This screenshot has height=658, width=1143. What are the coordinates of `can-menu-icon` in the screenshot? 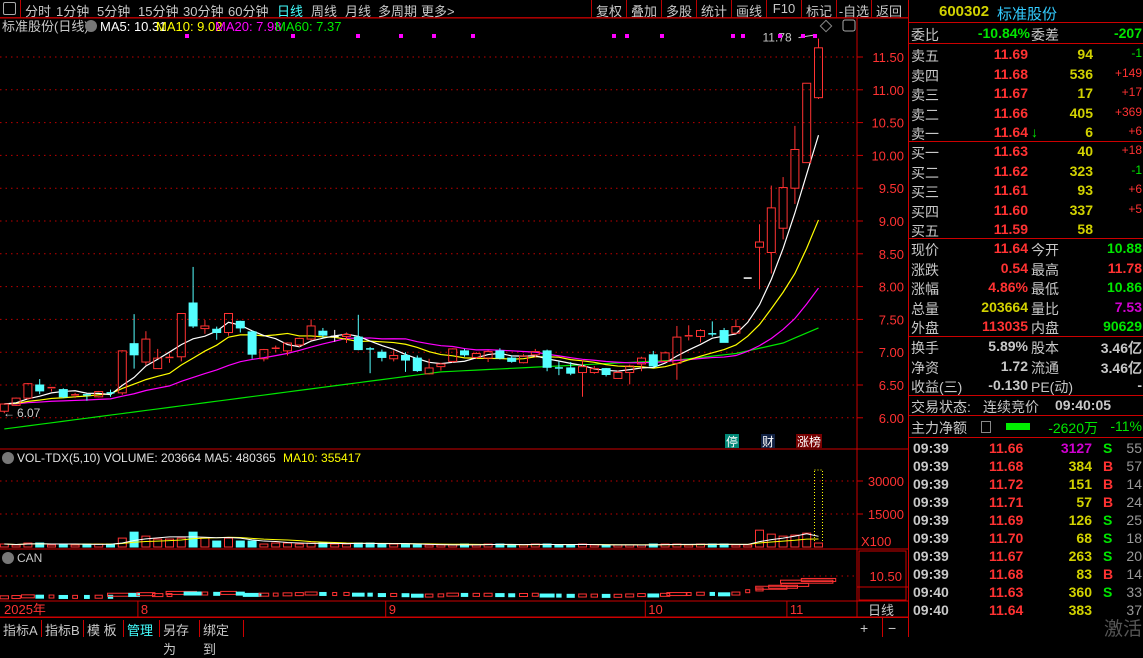 It's located at (8, 558).